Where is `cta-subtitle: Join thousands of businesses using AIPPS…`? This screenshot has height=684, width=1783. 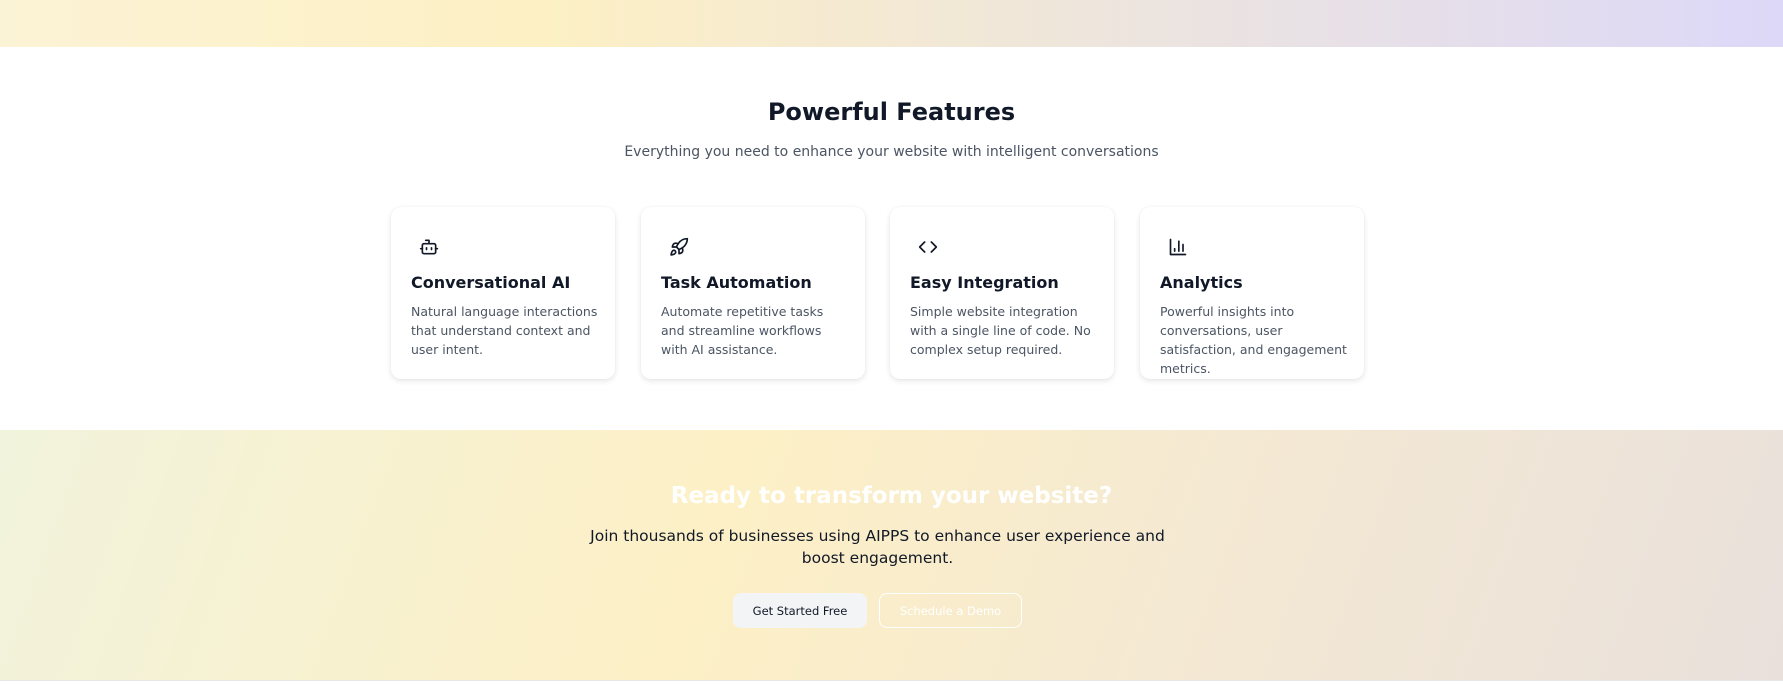 cta-subtitle: Join thousands of businesses using AIPPS… is located at coordinates (877, 547).